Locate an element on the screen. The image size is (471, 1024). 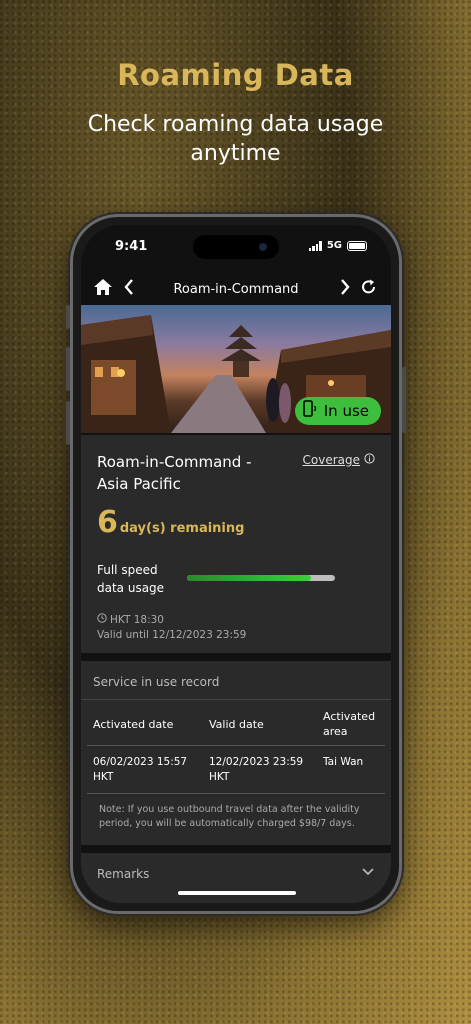
record-heading: Service in use record is located at coordinates (156, 682).